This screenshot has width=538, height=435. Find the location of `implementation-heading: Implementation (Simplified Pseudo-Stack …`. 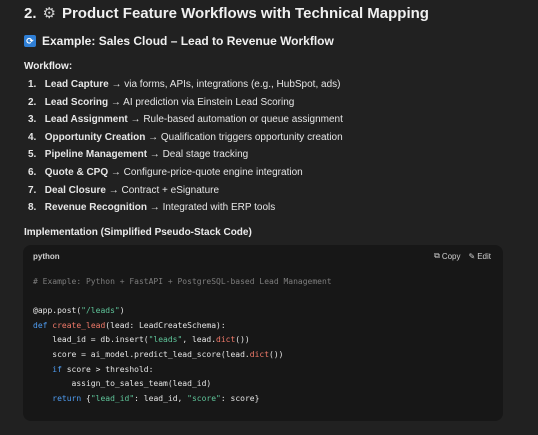

implementation-heading: Implementation (Simplified Pseudo-Stack … is located at coordinates (138, 232).